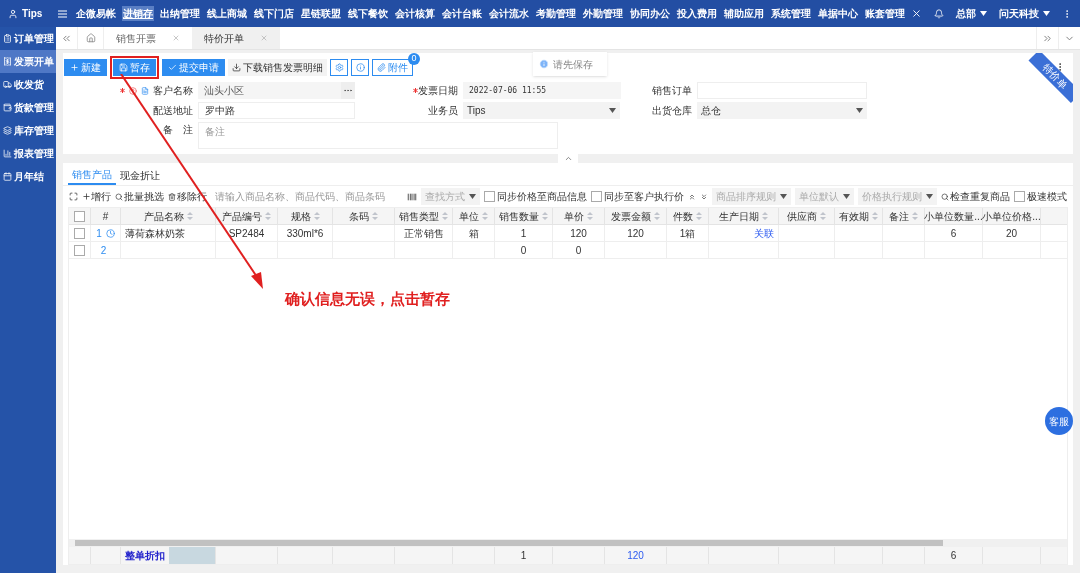 This screenshot has height=573, width=1080. I want to click on top-menu-item: 会计核算, so click(415, 13).